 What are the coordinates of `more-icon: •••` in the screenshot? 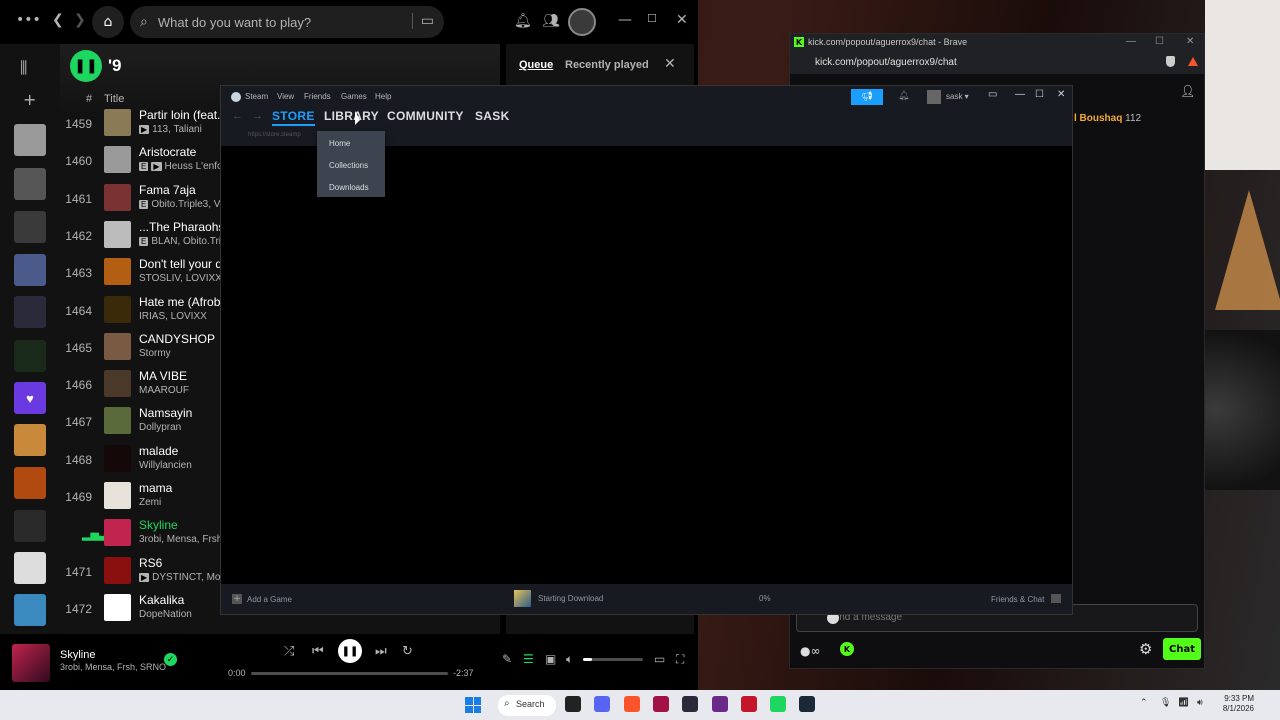 It's located at (28, 20).